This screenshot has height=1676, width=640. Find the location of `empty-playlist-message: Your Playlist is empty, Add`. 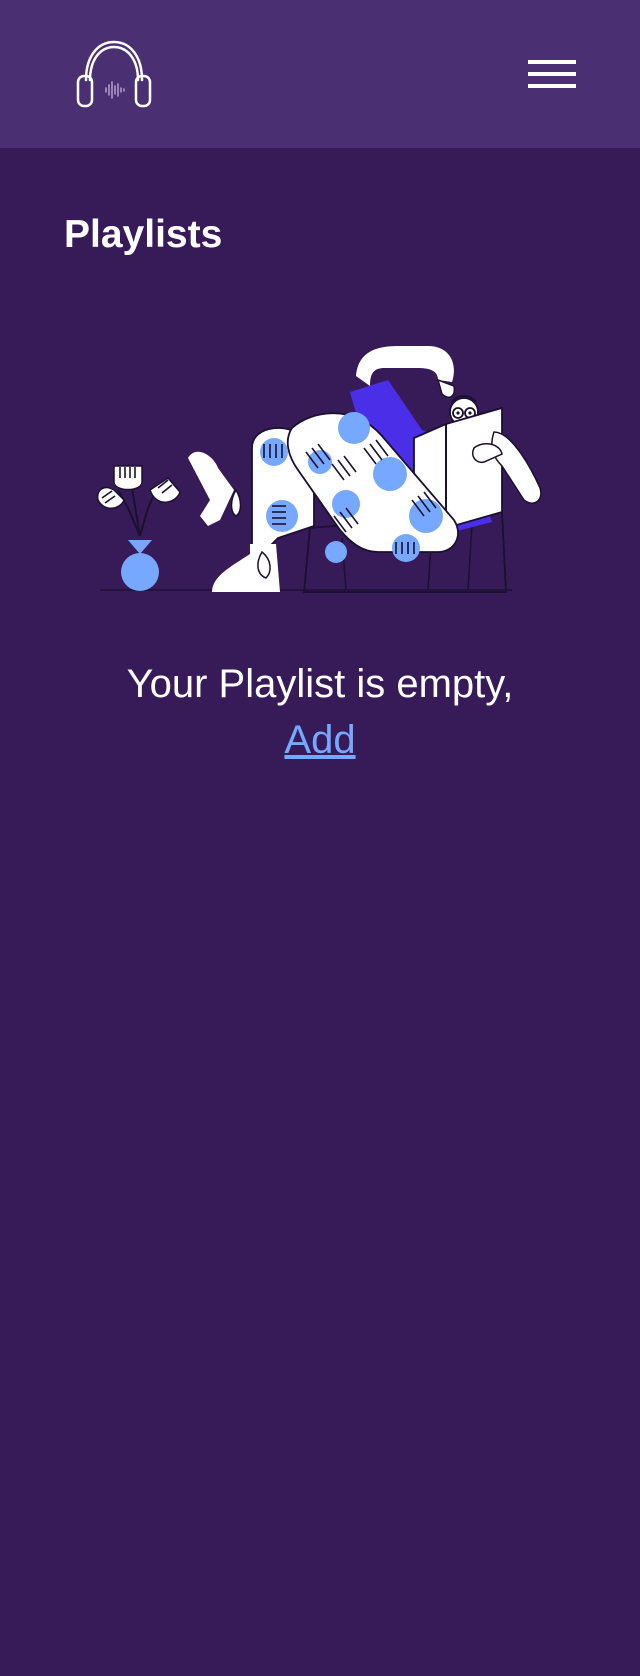

empty-playlist-message: Your Playlist is empty, Add is located at coordinates (320, 712).